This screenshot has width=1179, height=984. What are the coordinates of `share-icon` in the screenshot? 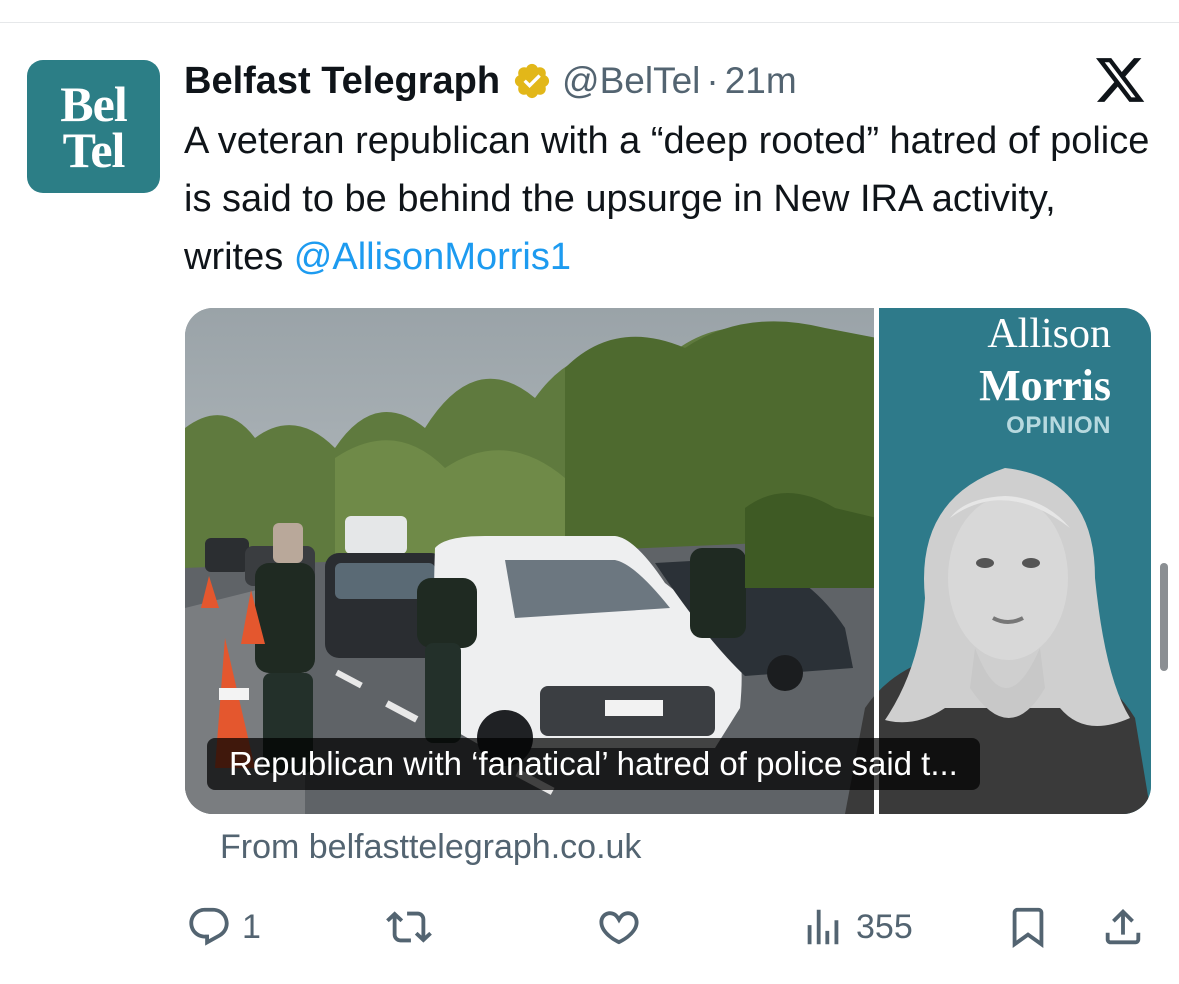 It's located at (1123, 926).